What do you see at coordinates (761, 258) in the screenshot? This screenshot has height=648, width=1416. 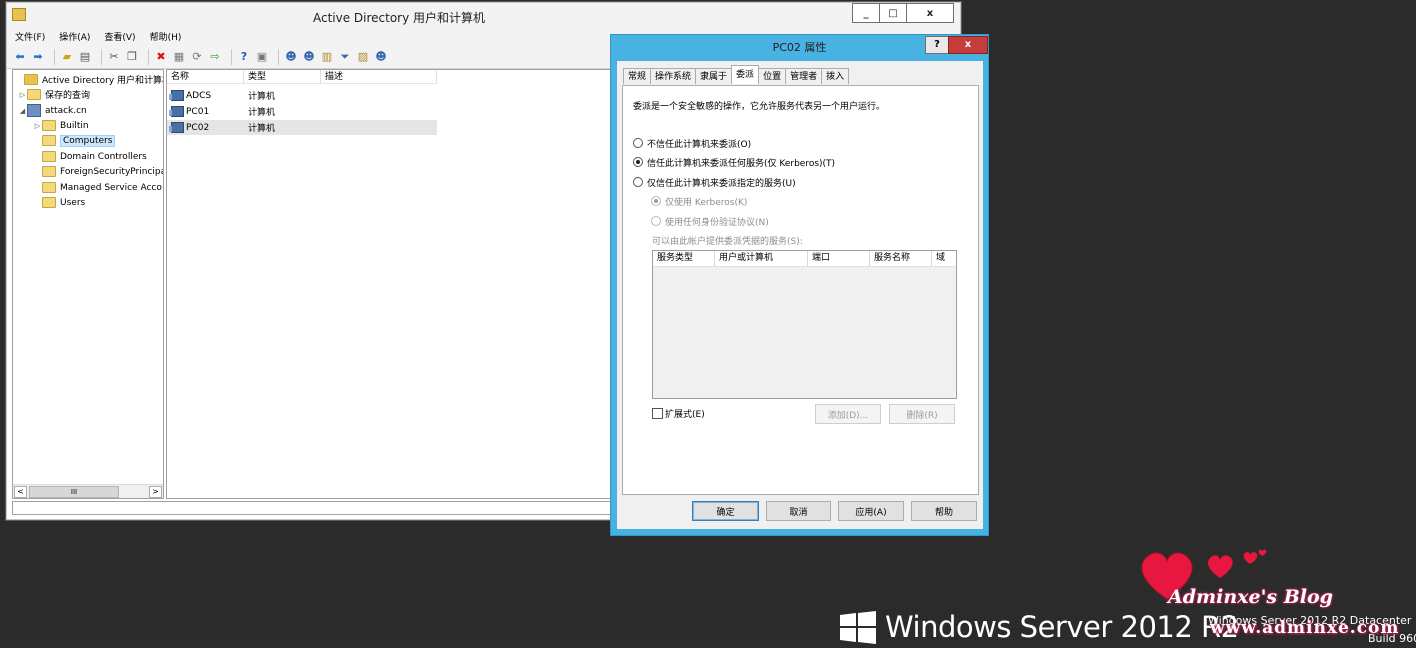 I see `column-user-or-computer: 用户或计算机` at bounding box center [761, 258].